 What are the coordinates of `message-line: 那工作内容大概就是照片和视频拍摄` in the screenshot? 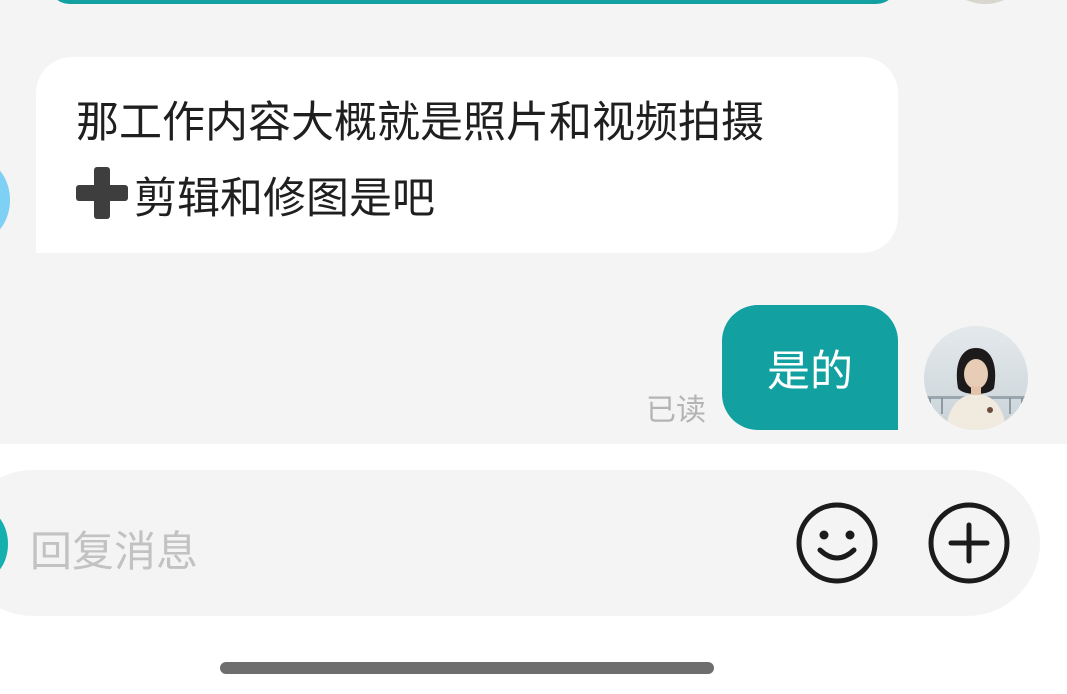 It's located at (420, 123).